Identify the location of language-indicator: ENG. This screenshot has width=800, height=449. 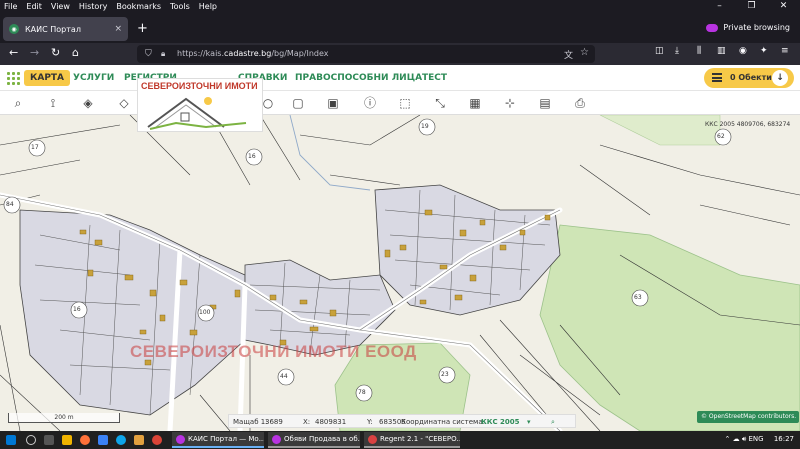
(755, 439).